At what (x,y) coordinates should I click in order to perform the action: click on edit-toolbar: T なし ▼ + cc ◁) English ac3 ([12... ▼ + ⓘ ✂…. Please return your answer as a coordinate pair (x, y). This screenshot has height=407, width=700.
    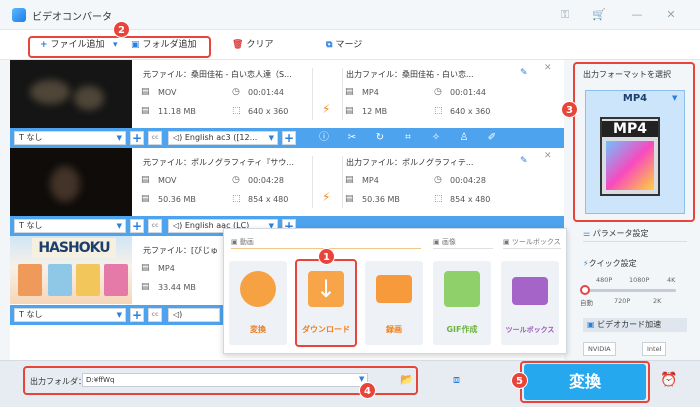
    Looking at the image, I should click on (287, 138).